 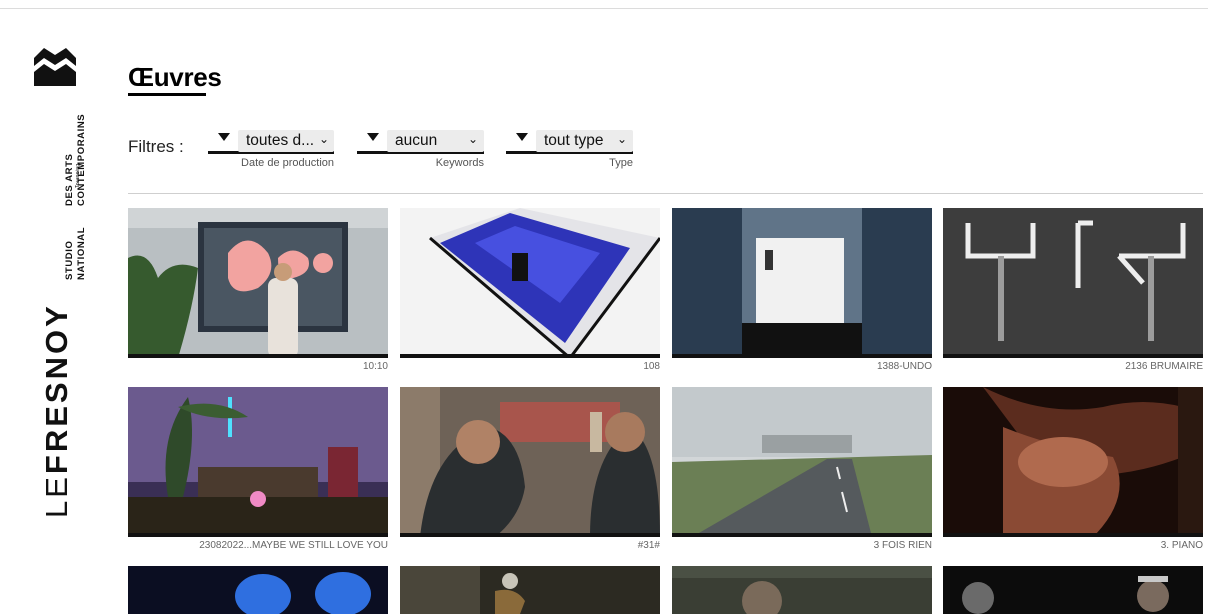 I want to click on work-title: 2136 BRUMAIRE, so click(x=1164, y=366).